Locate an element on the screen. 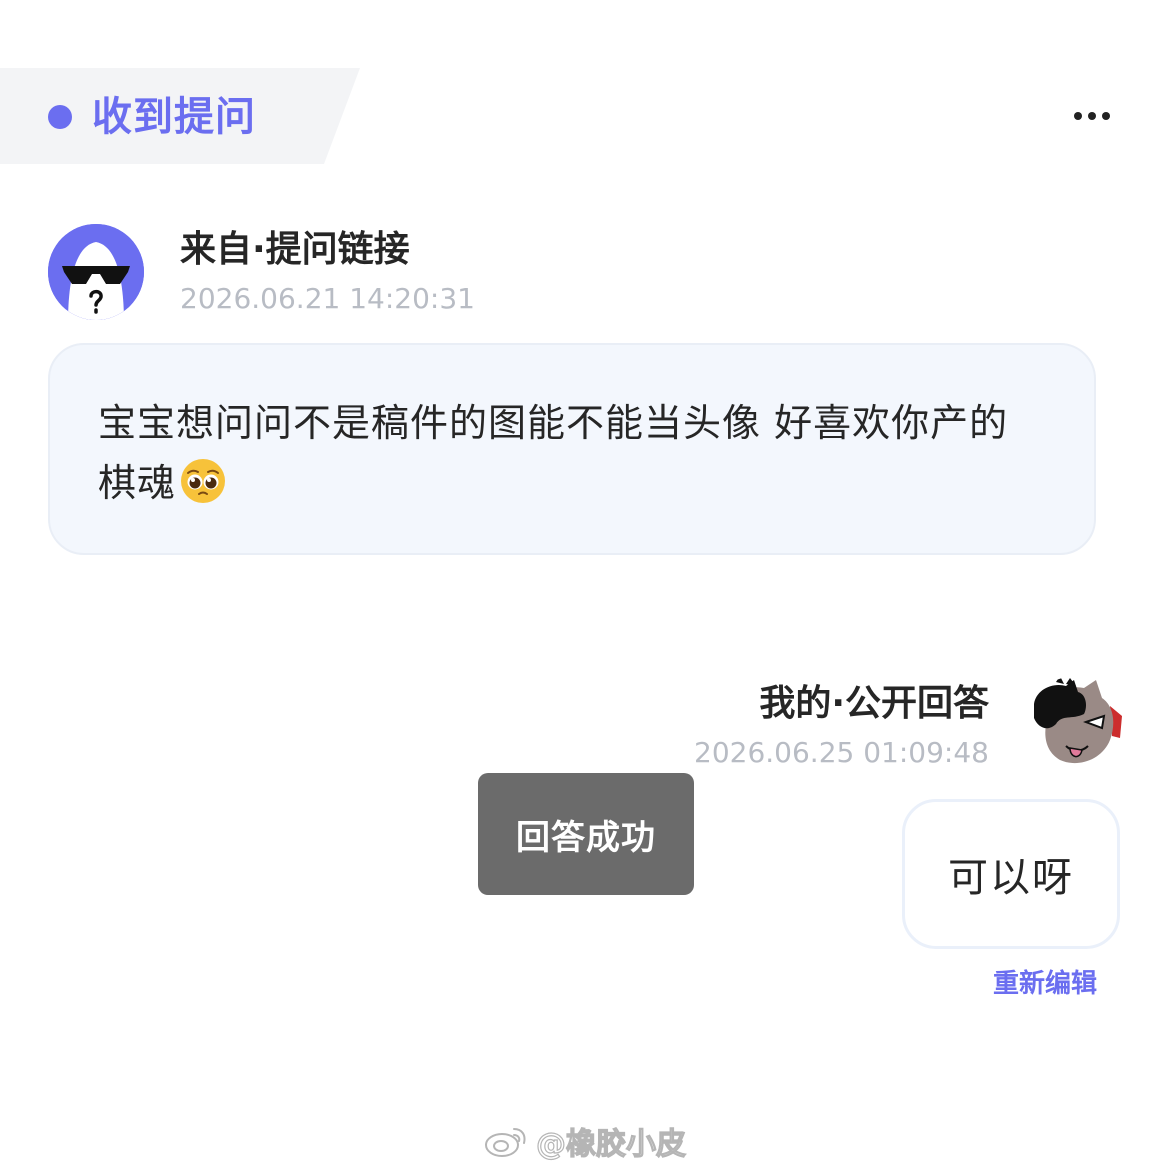 The height and width of the screenshot is (1169, 1169). answer-bubble: 可以呀 is located at coordinates (1011, 874).